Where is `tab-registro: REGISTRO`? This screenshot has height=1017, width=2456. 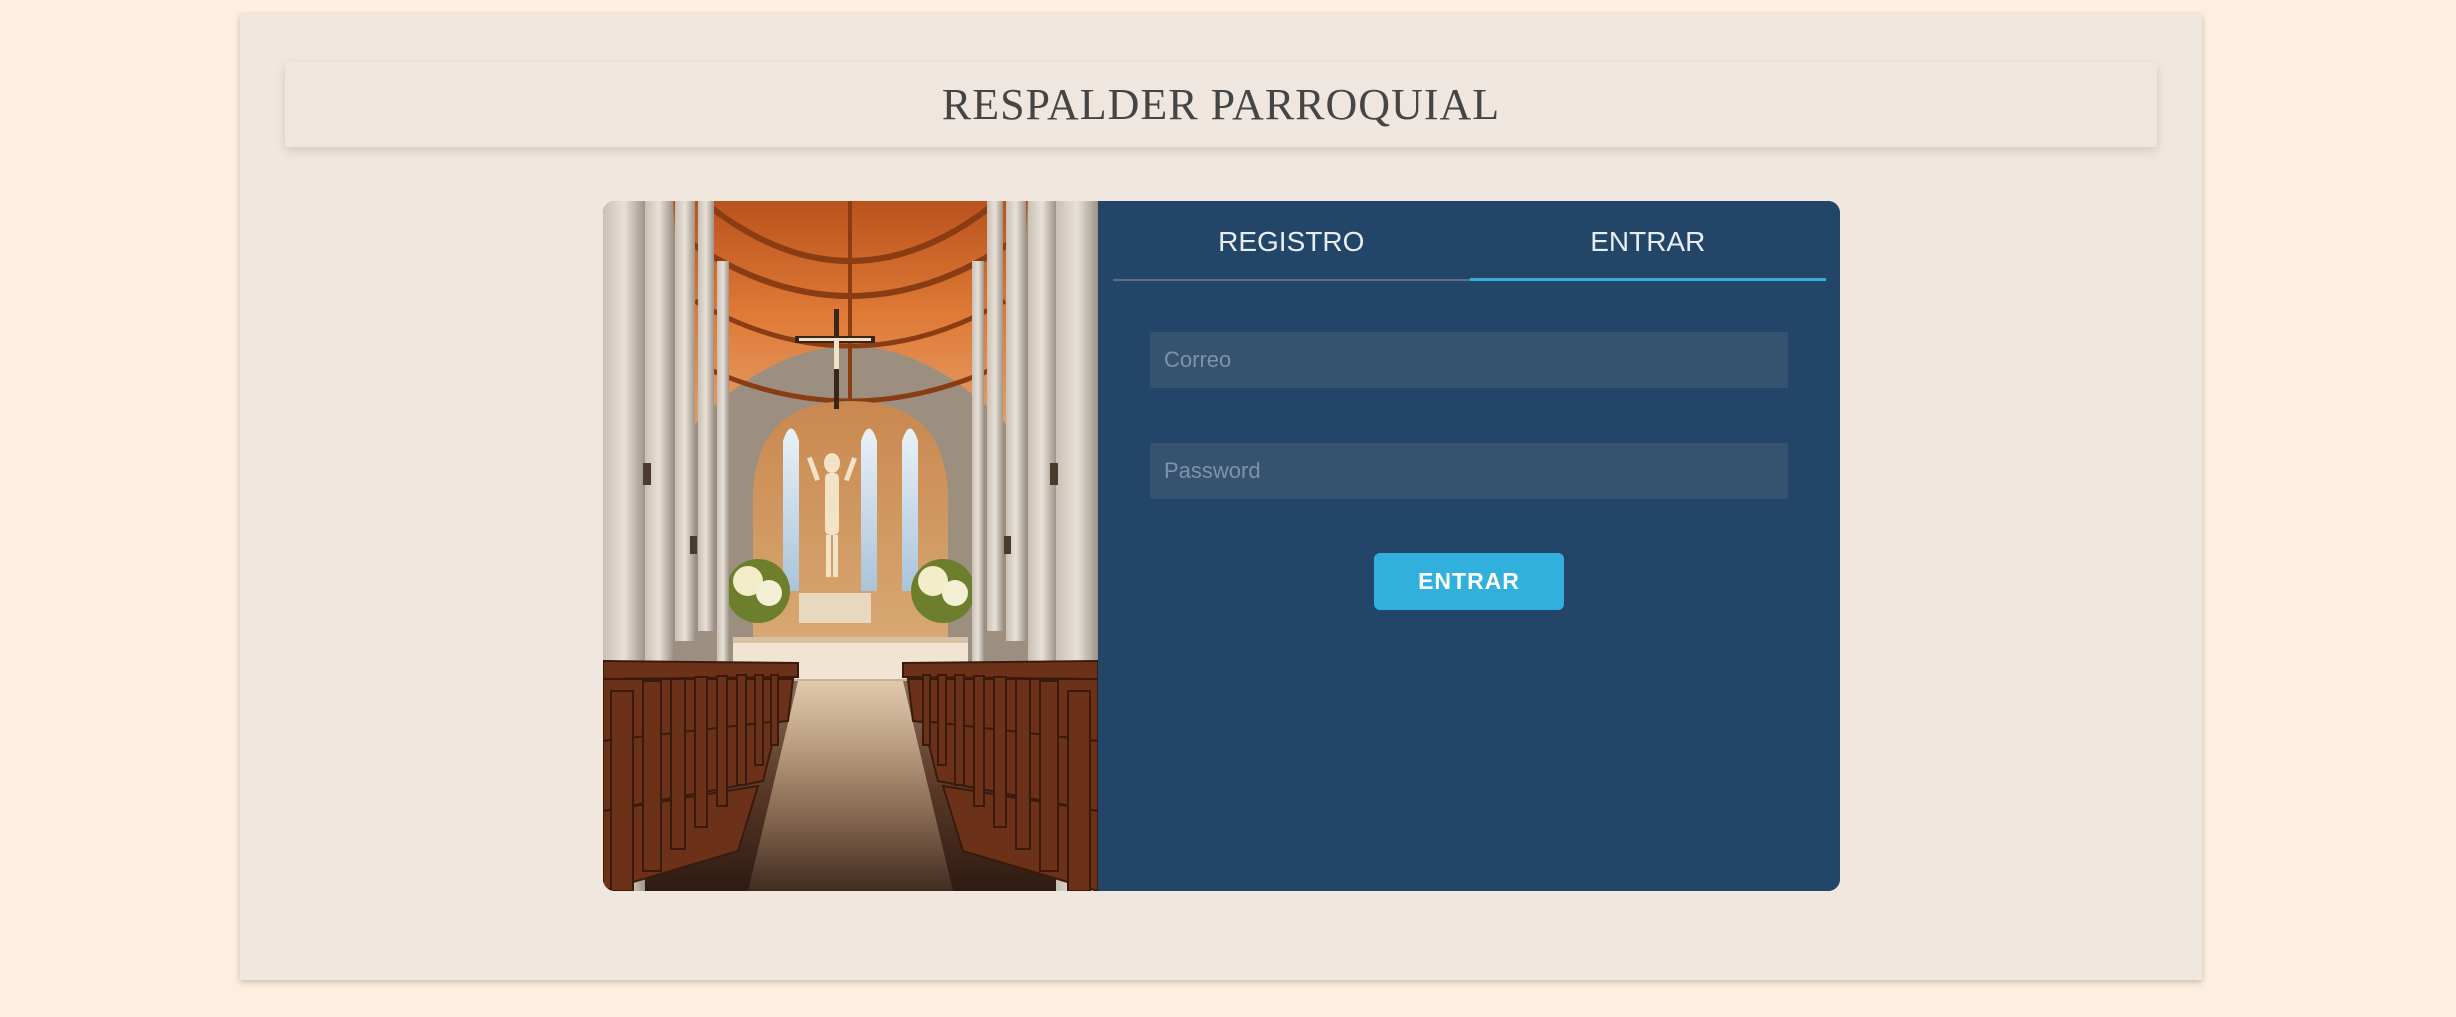 tab-registro: REGISTRO is located at coordinates (1291, 241).